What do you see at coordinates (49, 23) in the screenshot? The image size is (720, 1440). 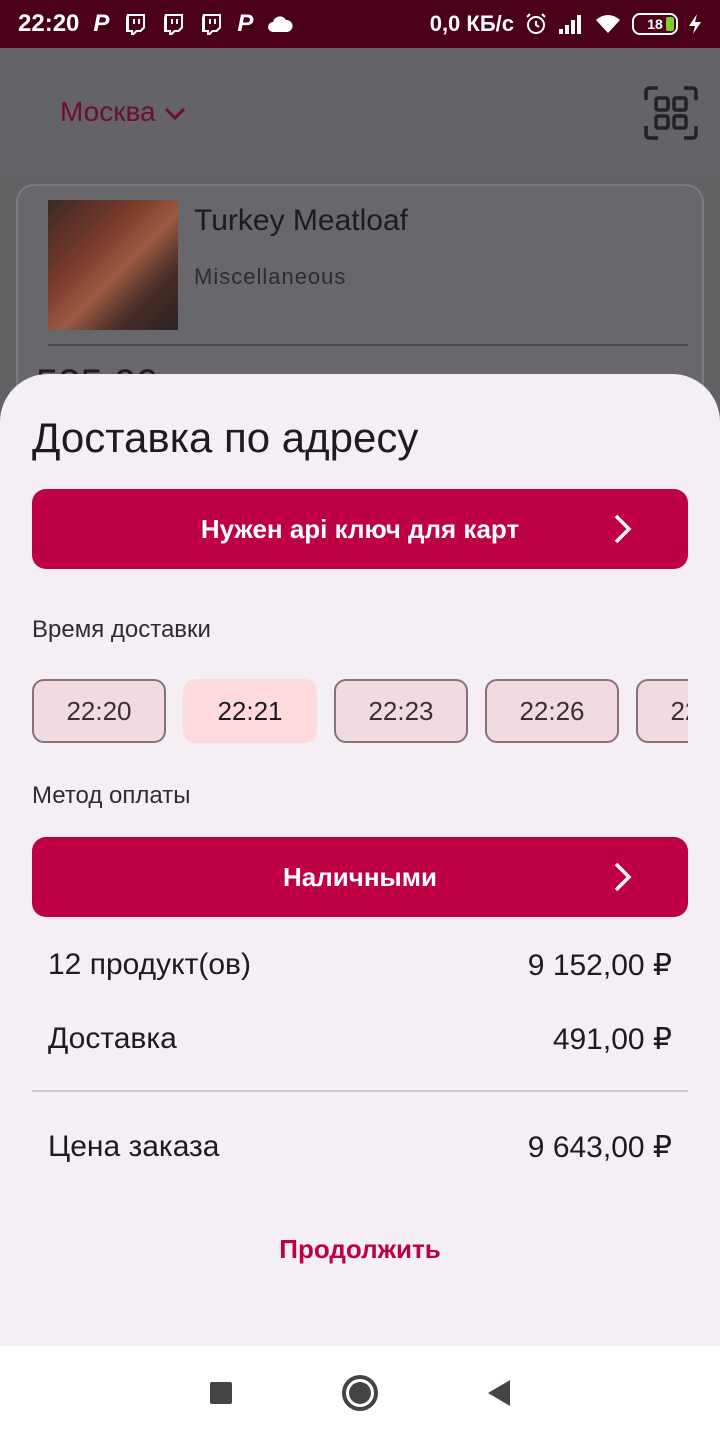 I see `status-time: 22:20` at bounding box center [49, 23].